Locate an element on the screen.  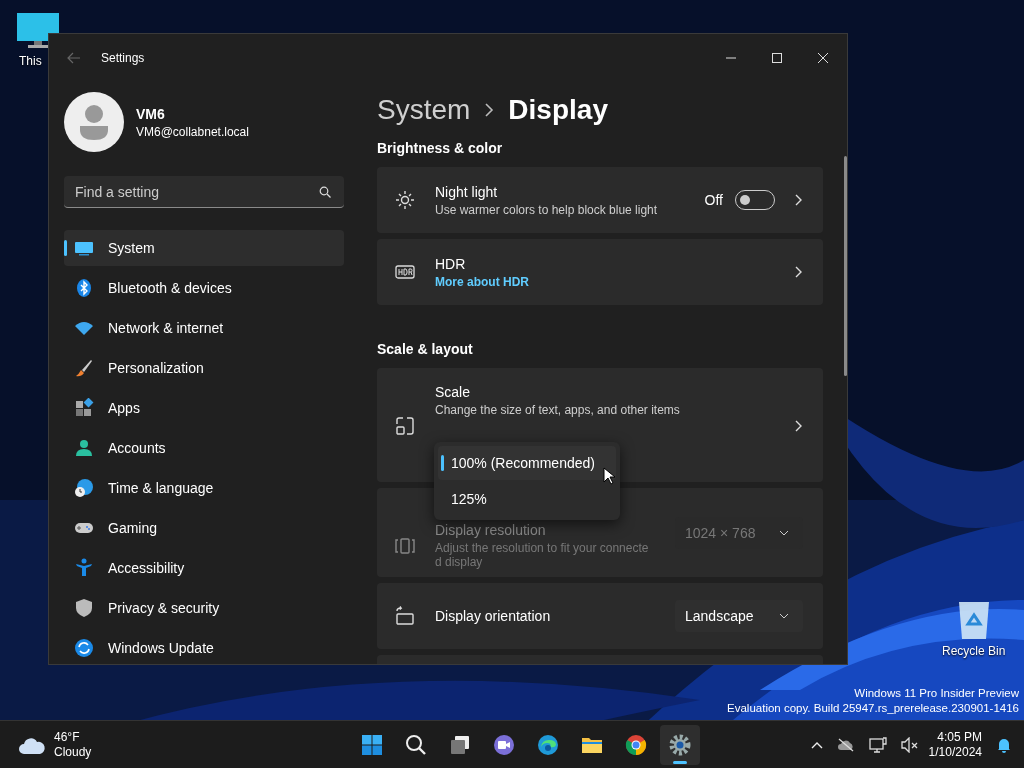
nav-item: Apps is located at coordinates (204, 408).